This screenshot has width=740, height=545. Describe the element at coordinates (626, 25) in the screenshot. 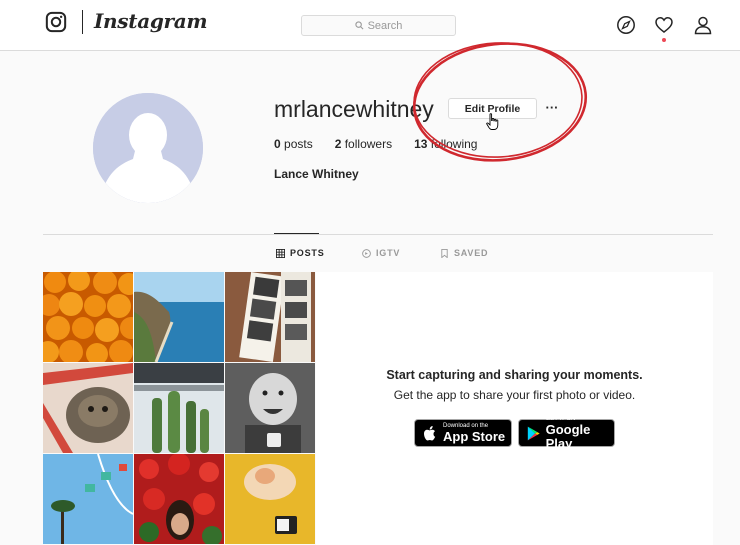

I see `compass-icon` at that location.